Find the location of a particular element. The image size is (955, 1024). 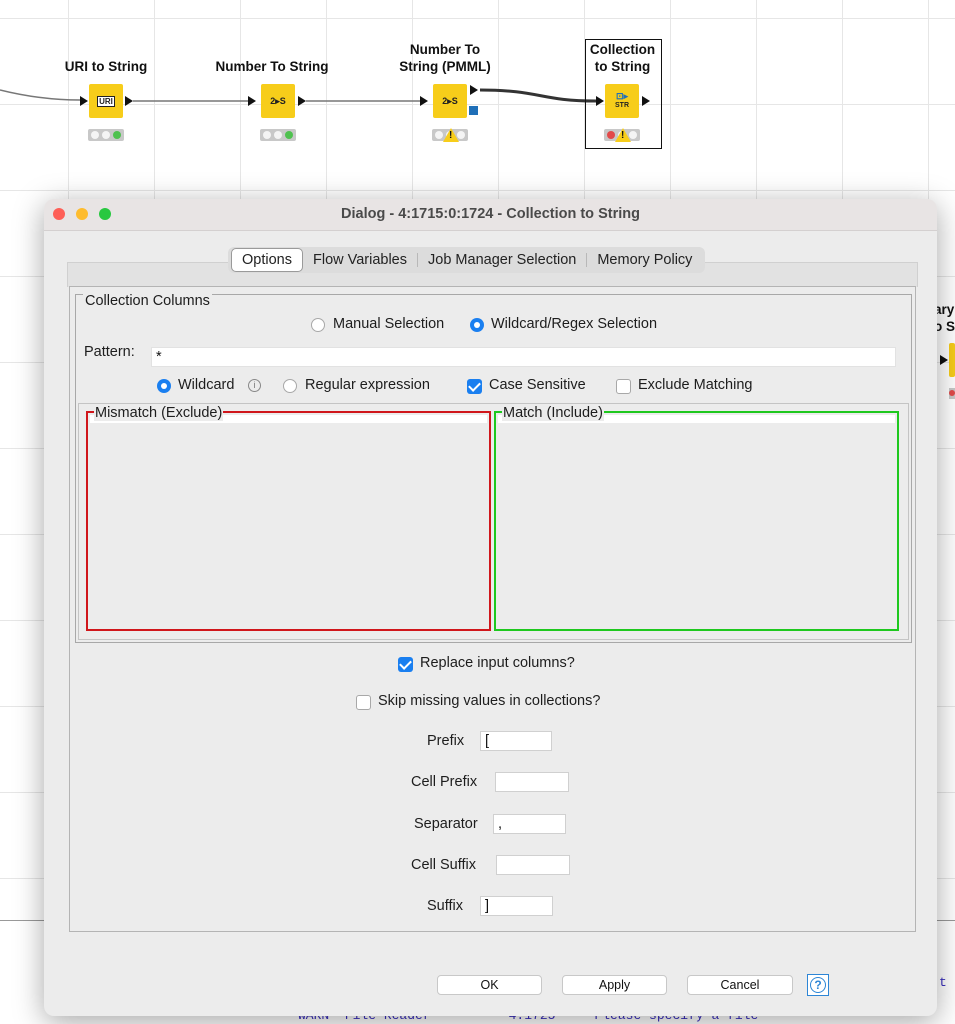

mismatch-exclude-title: Mismatch (Exclude) is located at coordinates (159, 413).